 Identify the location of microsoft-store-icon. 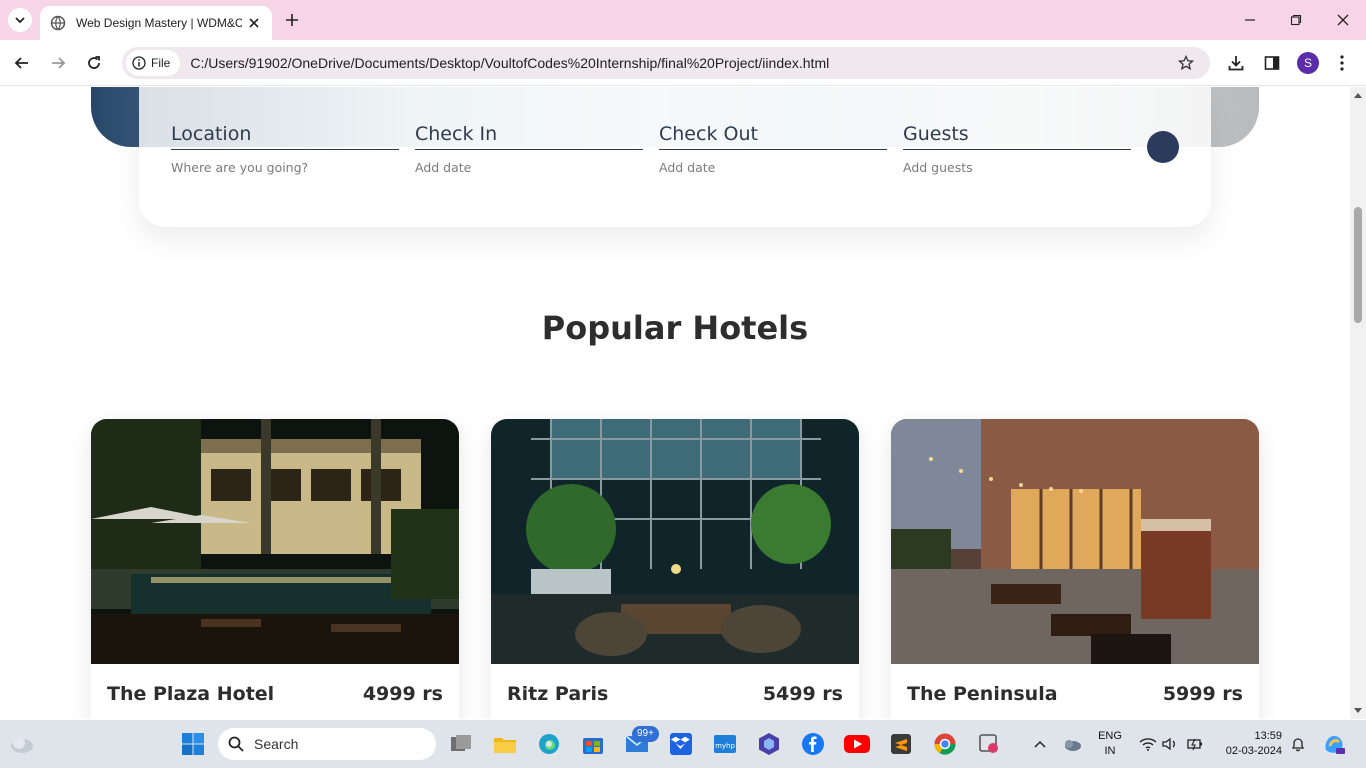
(593, 744).